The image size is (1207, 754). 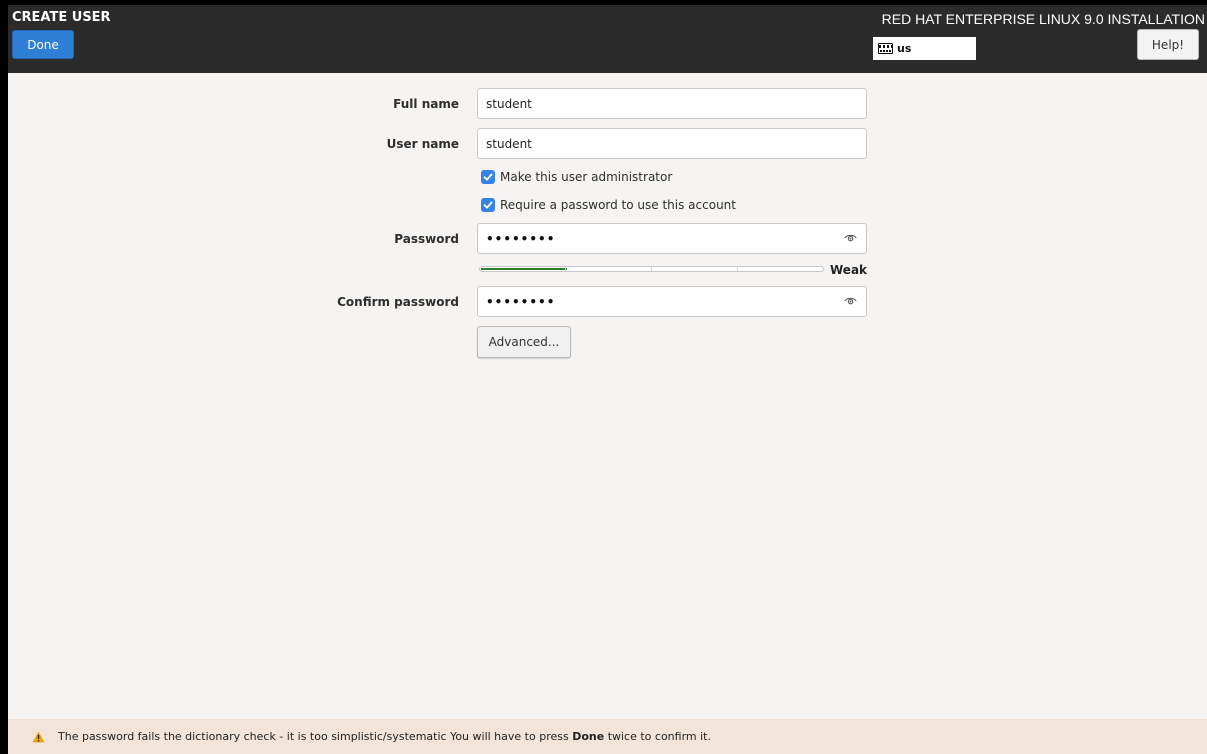 I want to click on keyboard-layout-indicator: us, so click(x=924, y=48).